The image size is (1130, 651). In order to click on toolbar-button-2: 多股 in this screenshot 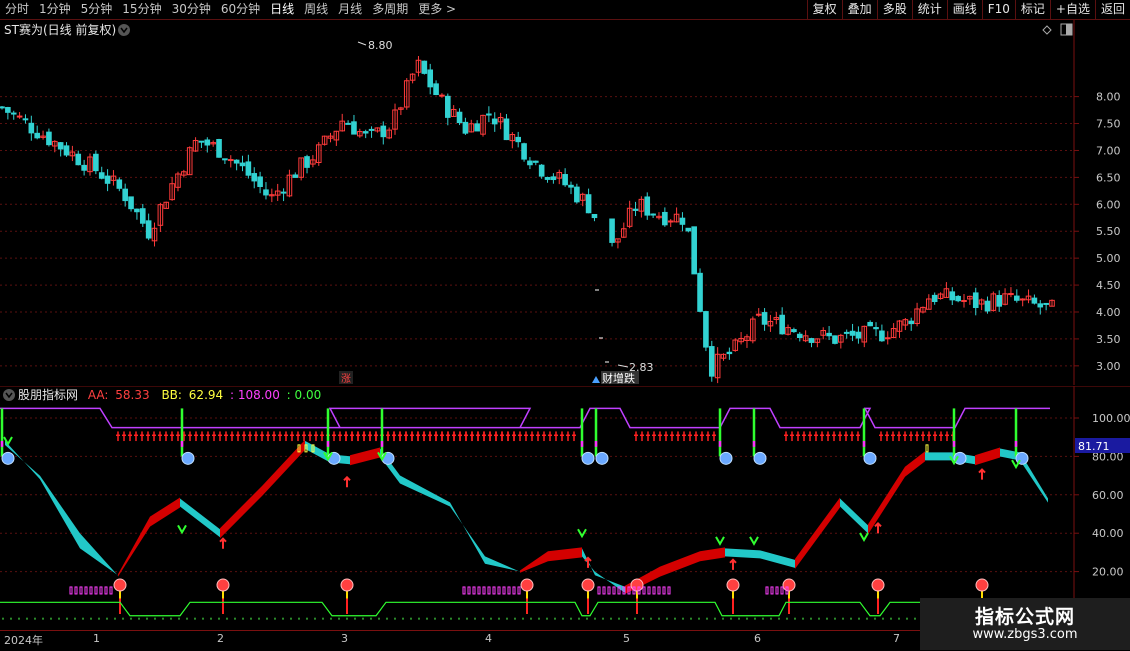, I will do `click(894, 9)`.